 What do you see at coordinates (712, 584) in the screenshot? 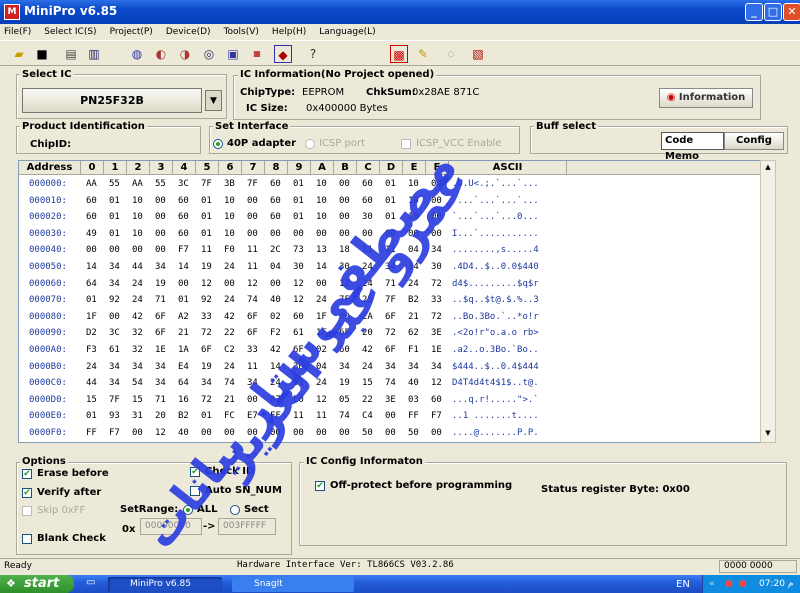
I see `tray-arrow-icon: «` at bounding box center [712, 584].